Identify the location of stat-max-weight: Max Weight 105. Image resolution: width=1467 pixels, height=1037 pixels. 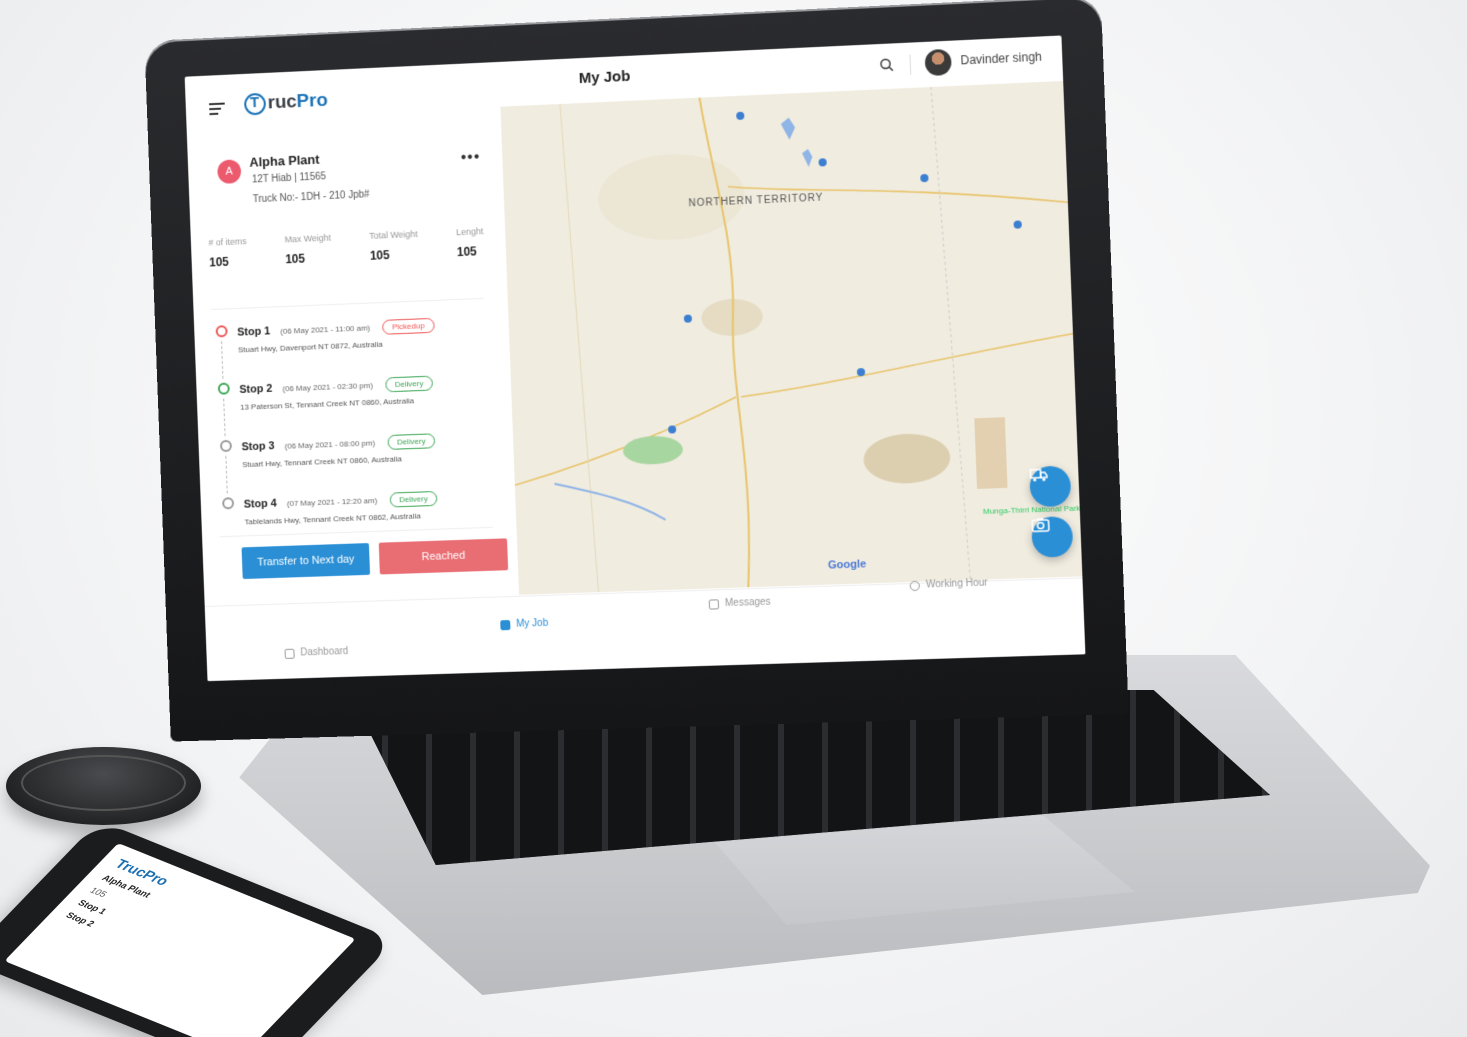
(308, 250).